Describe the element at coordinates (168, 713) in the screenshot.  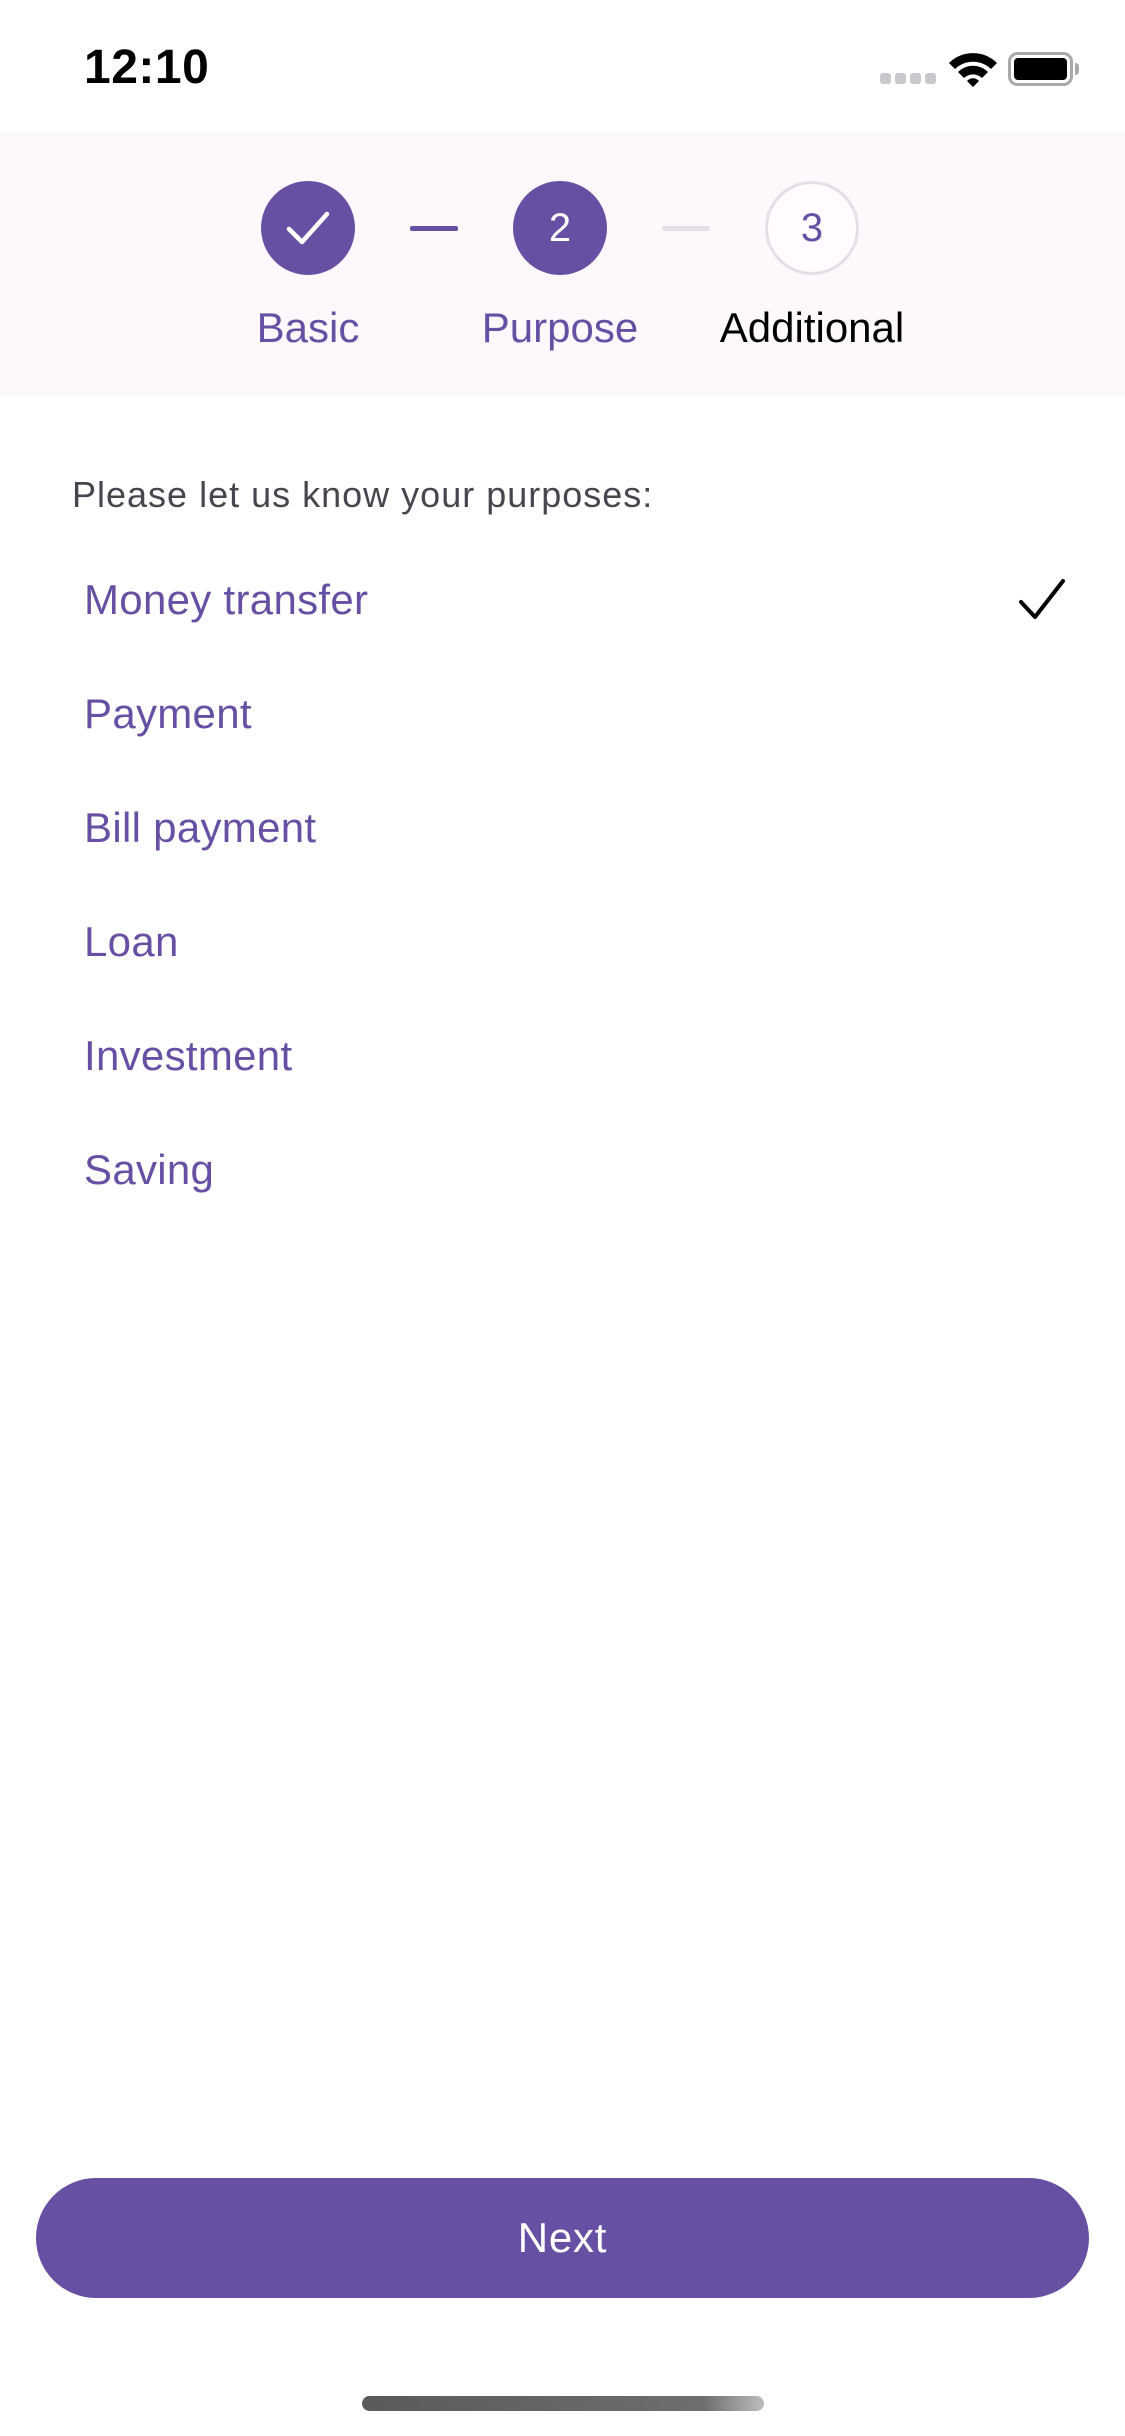
I see `option-label: Payment` at that location.